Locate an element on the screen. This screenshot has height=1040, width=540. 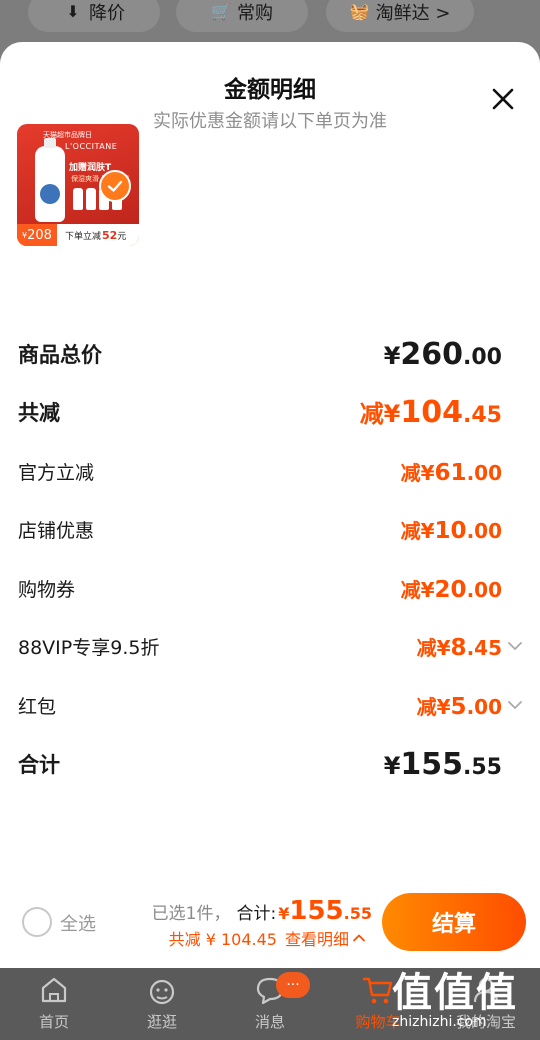
sheet-title: 金额明细 is located at coordinates (270, 90).